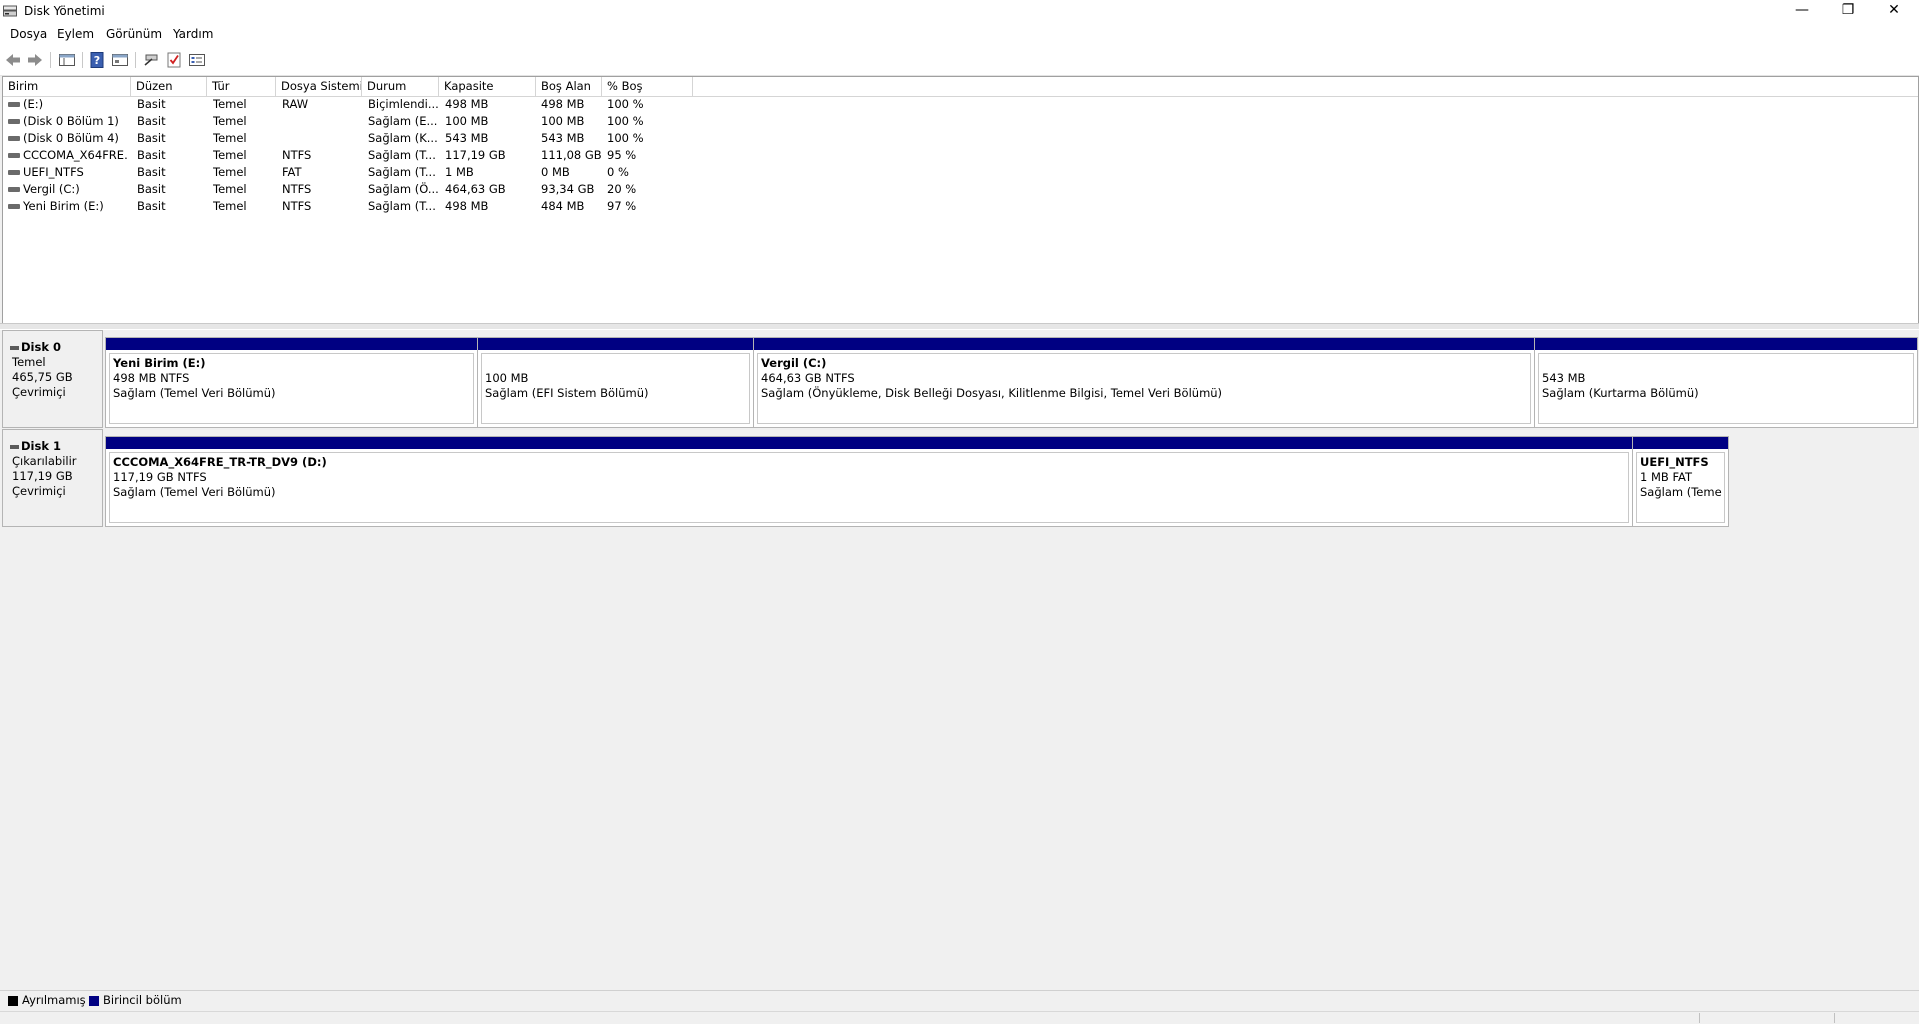 The width and height of the screenshot is (1919, 1024). What do you see at coordinates (569, 86) in the screenshot?
I see `column-bos-alan: Boş Alan` at bounding box center [569, 86].